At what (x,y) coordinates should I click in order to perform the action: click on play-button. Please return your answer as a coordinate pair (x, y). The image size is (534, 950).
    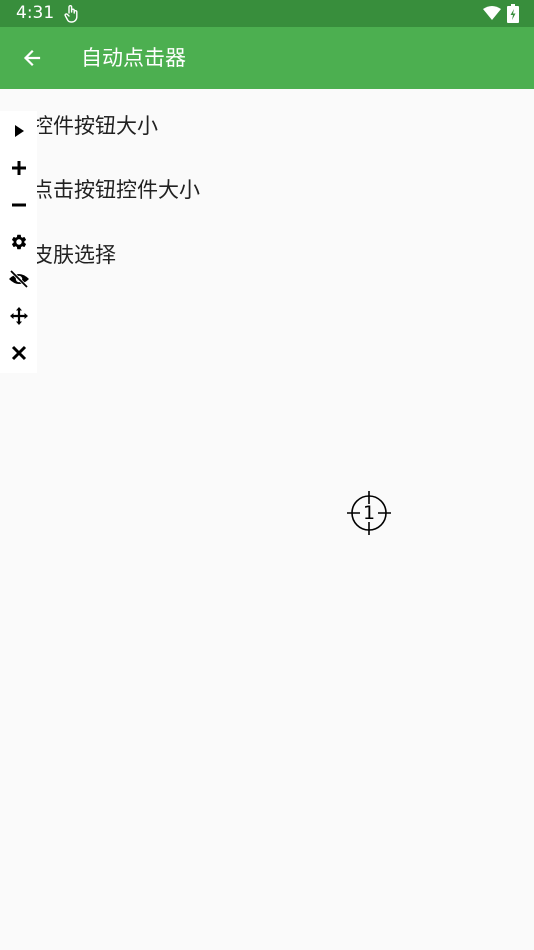
    Looking at the image, I should click on (18, 130).